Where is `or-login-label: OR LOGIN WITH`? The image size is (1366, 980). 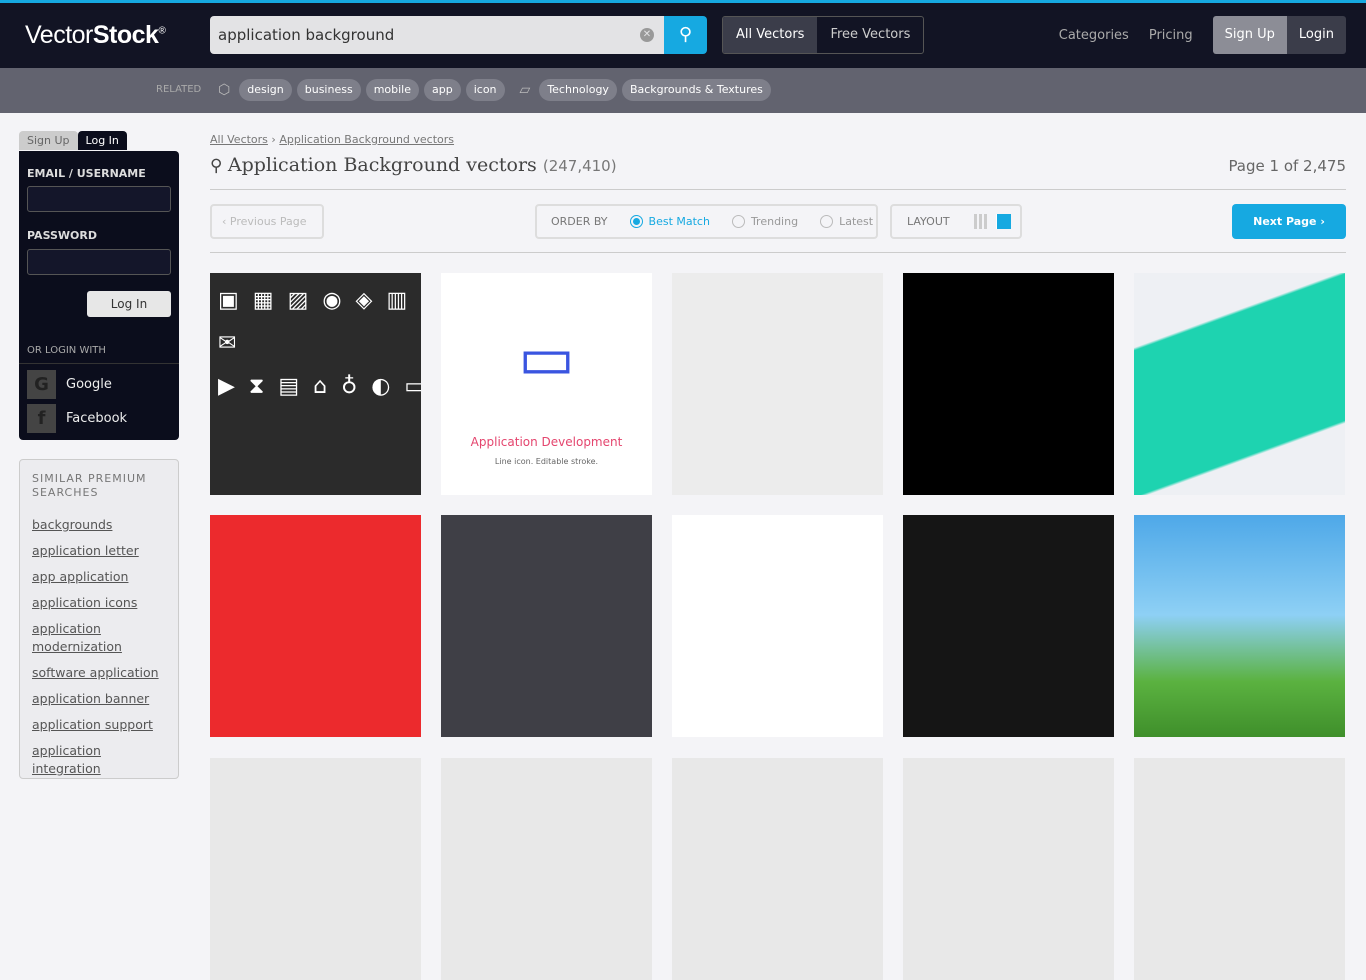 or-login-label: OR LOGIN WITH is located at coordinates (66, 350).